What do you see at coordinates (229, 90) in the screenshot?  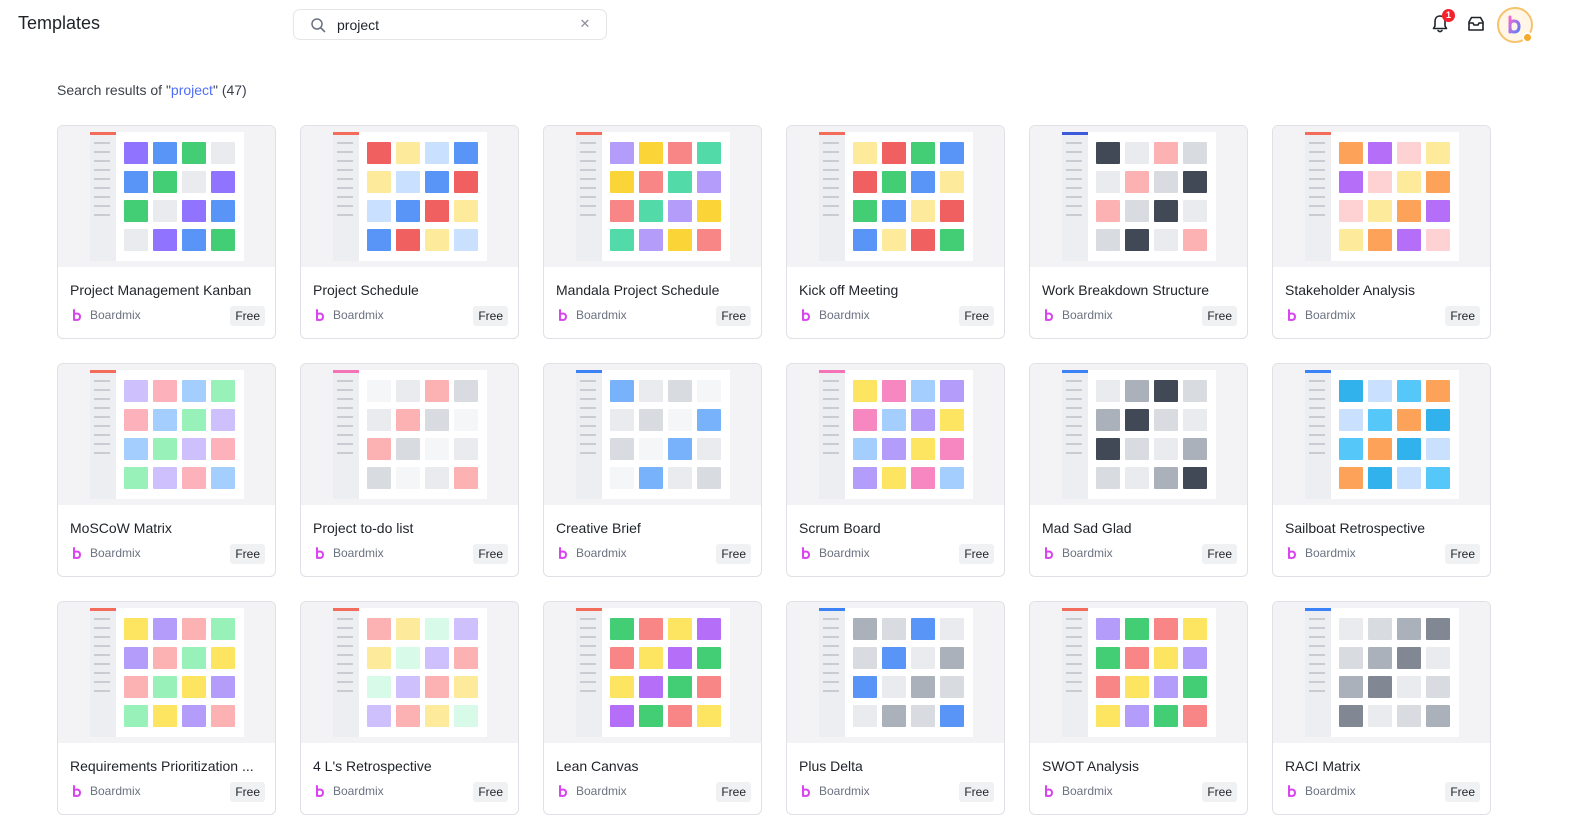 I see `results-suffix: " (47)` at bounding box center [229, 90].